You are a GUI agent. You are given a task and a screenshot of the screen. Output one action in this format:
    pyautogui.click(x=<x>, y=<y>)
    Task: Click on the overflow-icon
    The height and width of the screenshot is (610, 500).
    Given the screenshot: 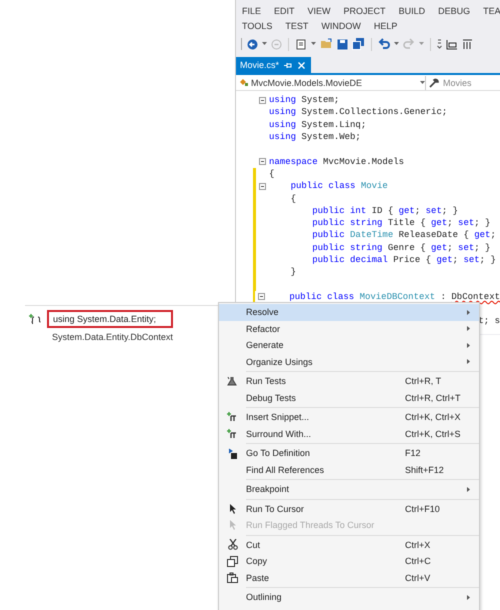 What is the action you would take?
    pyautogui.click(x=439, y=44)
    